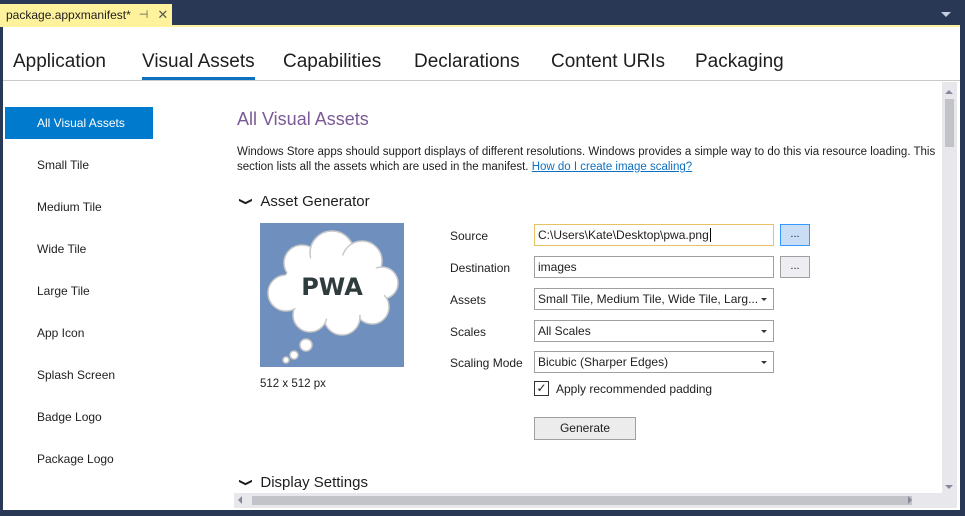 The width and height of the screenshot is (965, 516). I want to click on tab-declarations: Declarations, so click(467, 62).